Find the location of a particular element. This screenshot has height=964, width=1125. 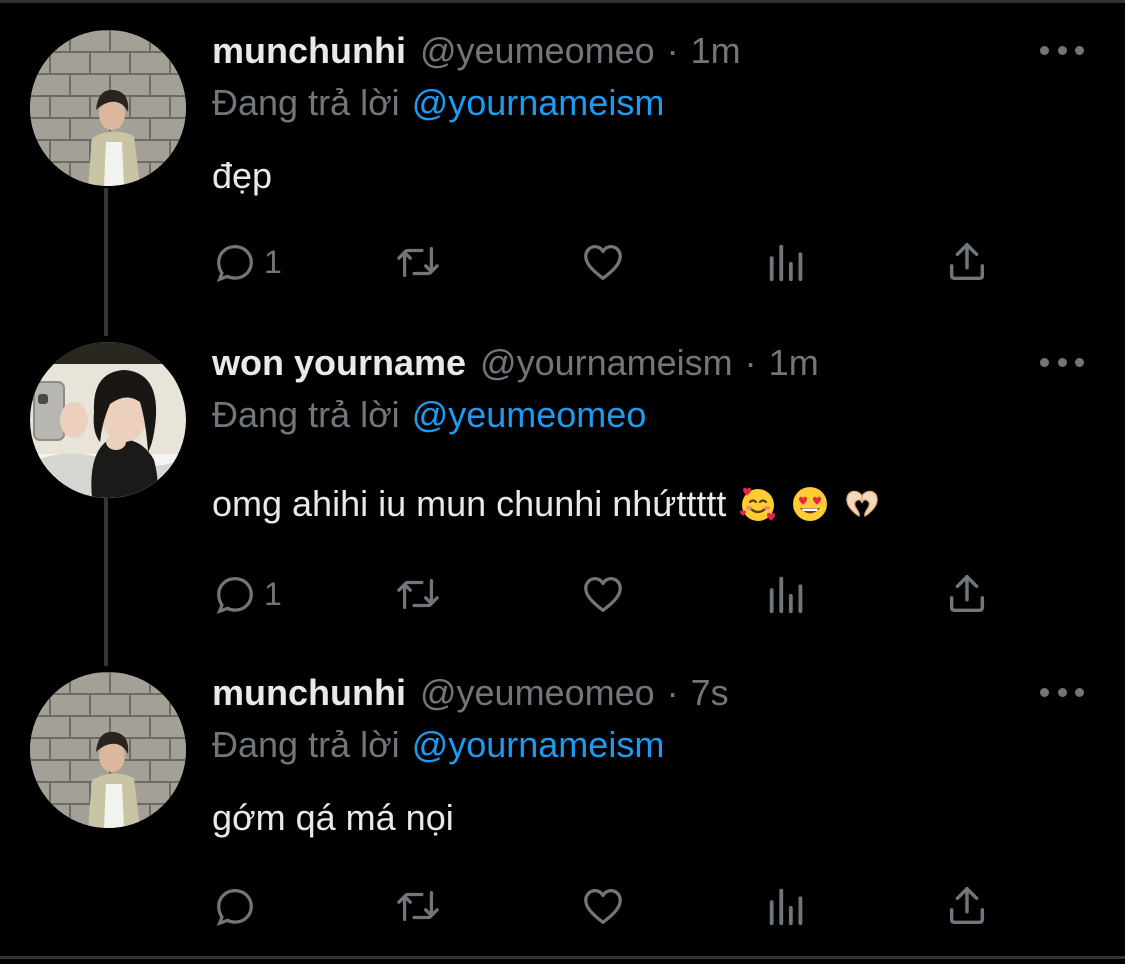

replying-to-handle: @yeumeomeo is located at coordinates (529, 414).